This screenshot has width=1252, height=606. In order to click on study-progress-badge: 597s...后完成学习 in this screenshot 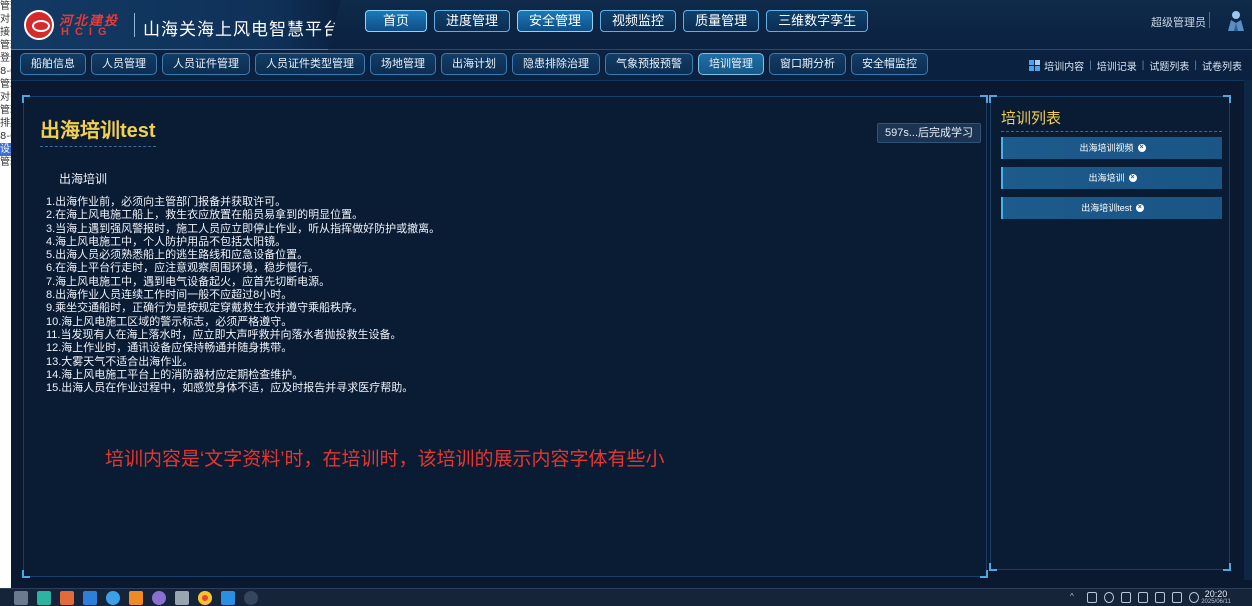, I will do `click(929, 133)`.